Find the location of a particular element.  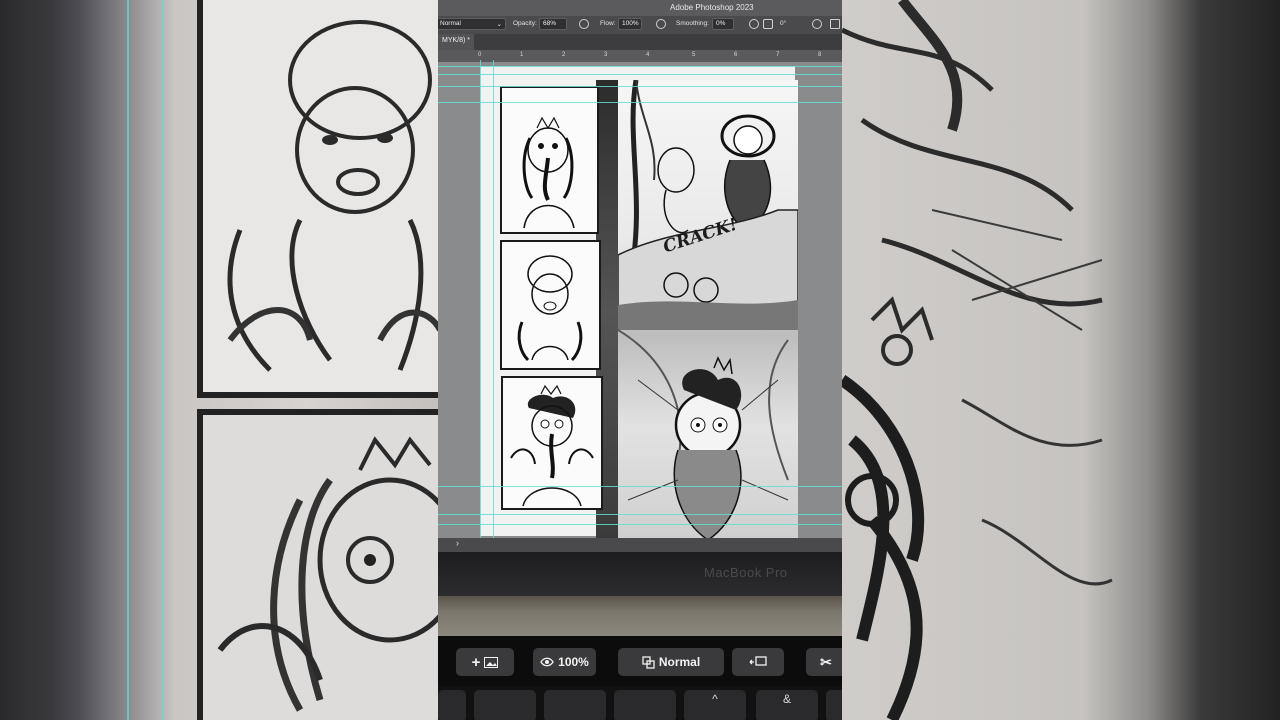

laptop-brand: MacBook Pro is located at coordinates (746, 572).